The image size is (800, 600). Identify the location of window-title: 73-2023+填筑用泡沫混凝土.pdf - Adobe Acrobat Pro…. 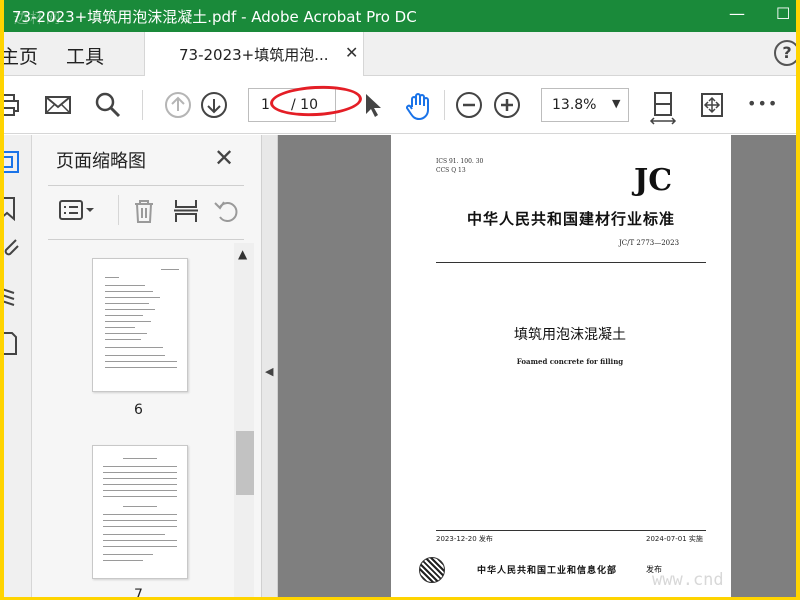
(214, 17).